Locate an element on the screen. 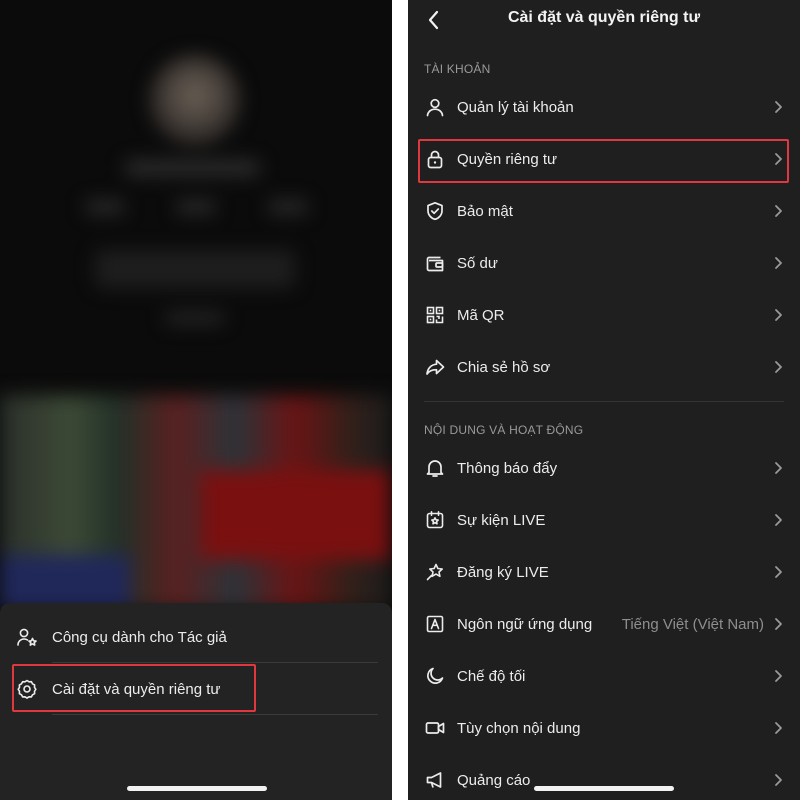  page-title: Cài đặt và quyền riêng tư is located at coordinates (604, 17).